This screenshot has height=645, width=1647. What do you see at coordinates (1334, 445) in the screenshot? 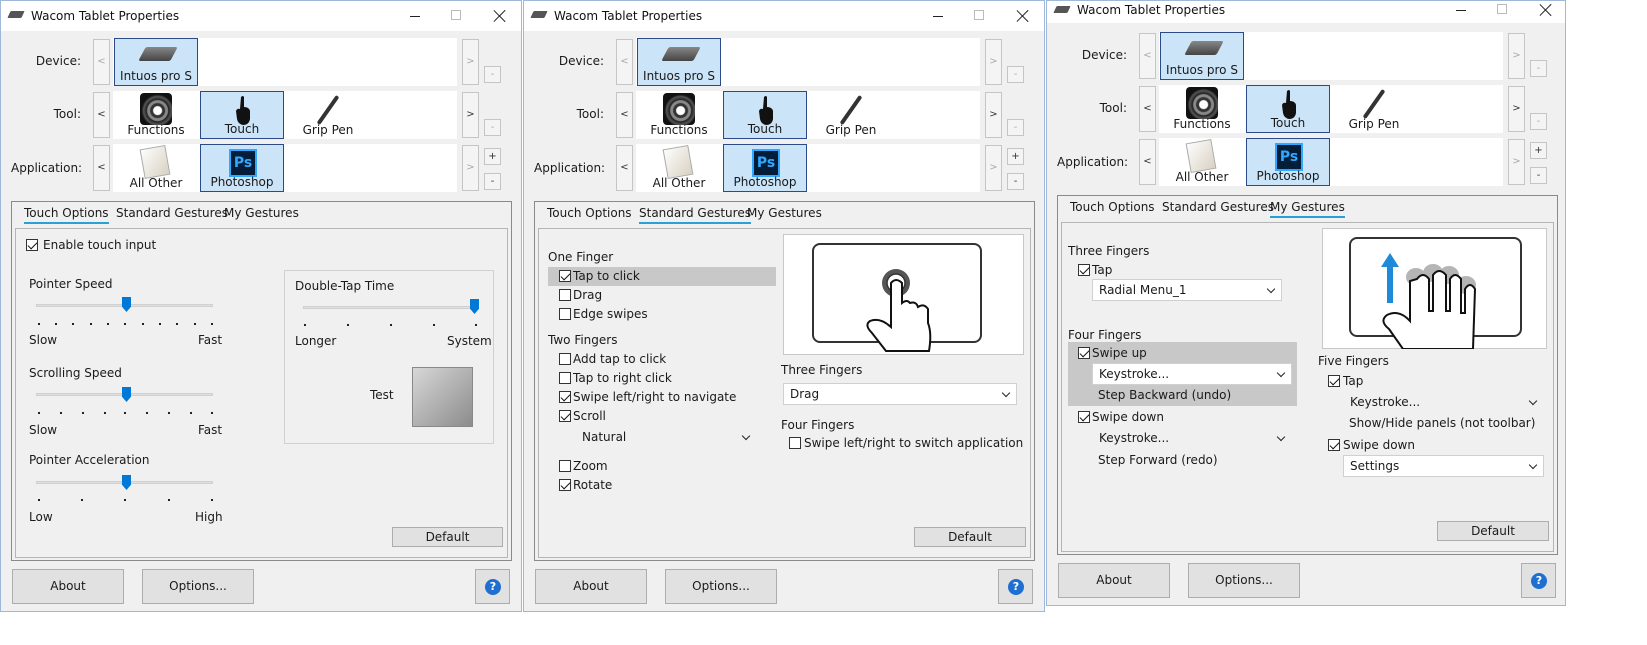
I see `five-swipe-down-checkbox` at bounding box center [1334, 445].